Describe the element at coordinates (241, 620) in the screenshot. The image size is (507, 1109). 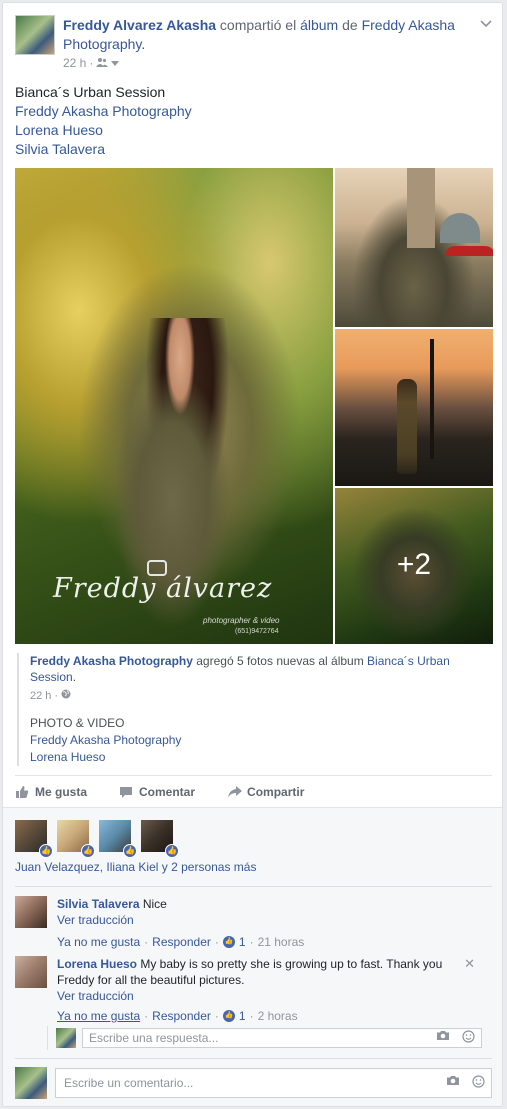
I see `photo-watermark-sub: photographer & video` at that location.